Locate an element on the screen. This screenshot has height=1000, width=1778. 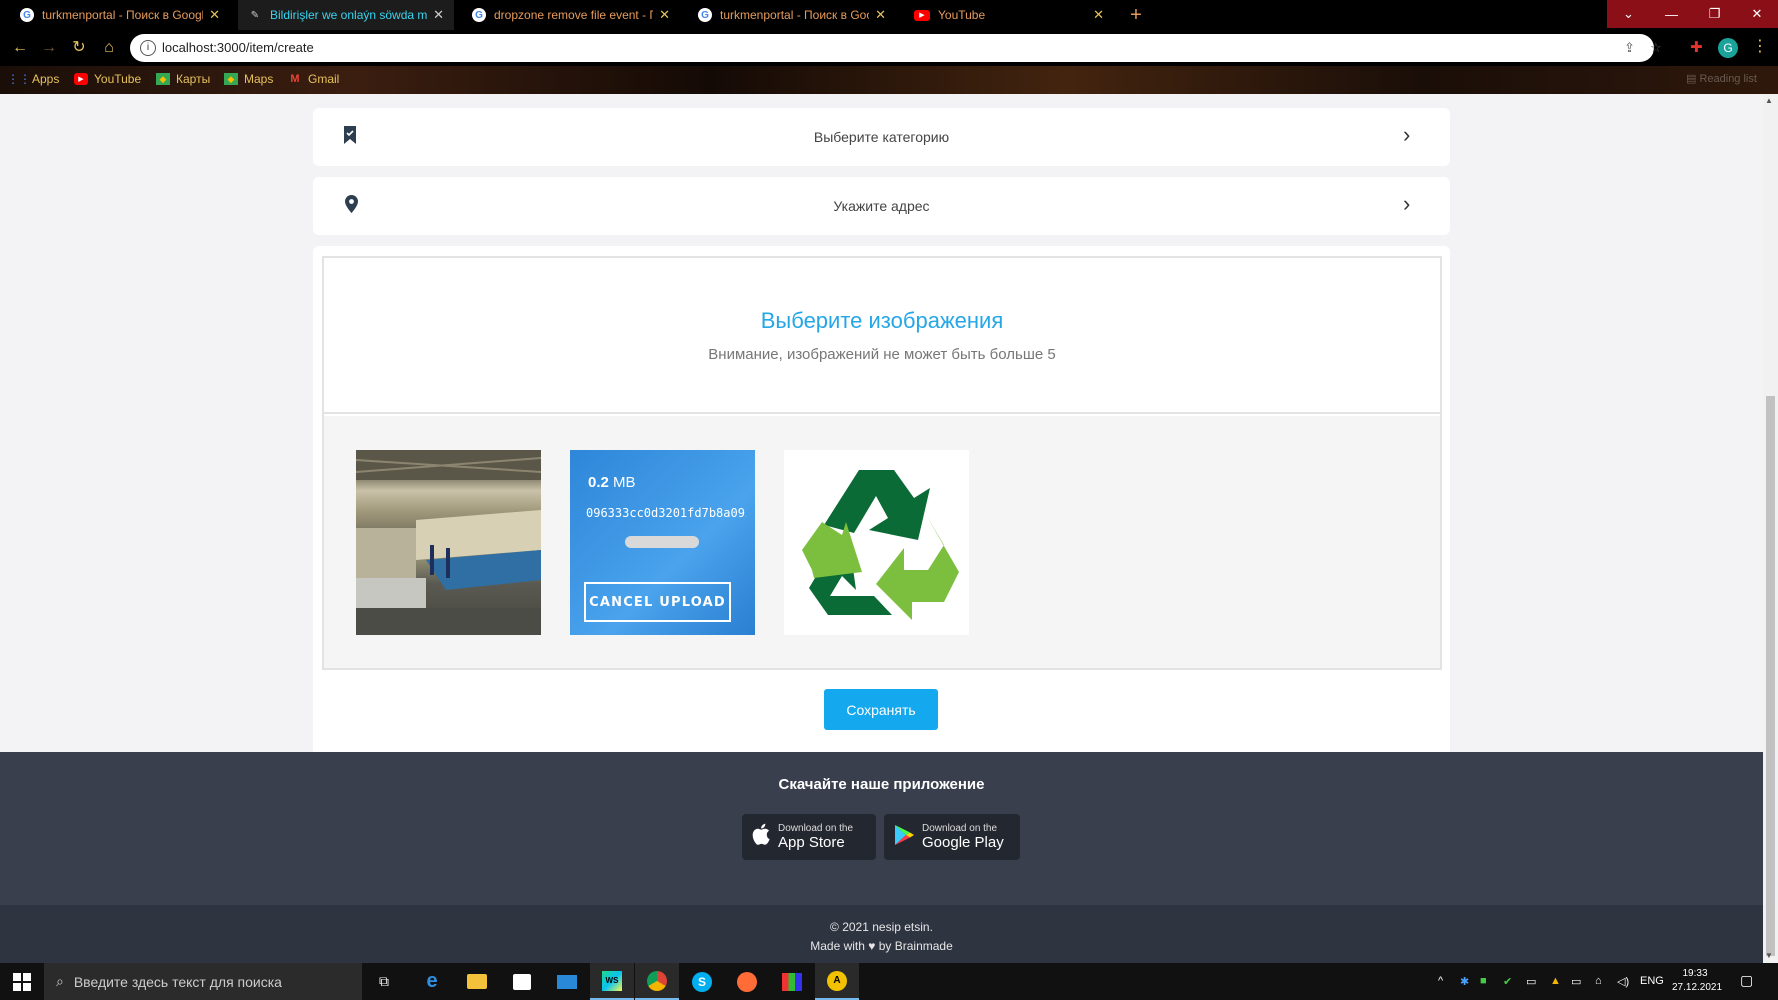
address-bar: i localhost:3000/item/create ⇪ ☆ is located at coordinates (896, 48).